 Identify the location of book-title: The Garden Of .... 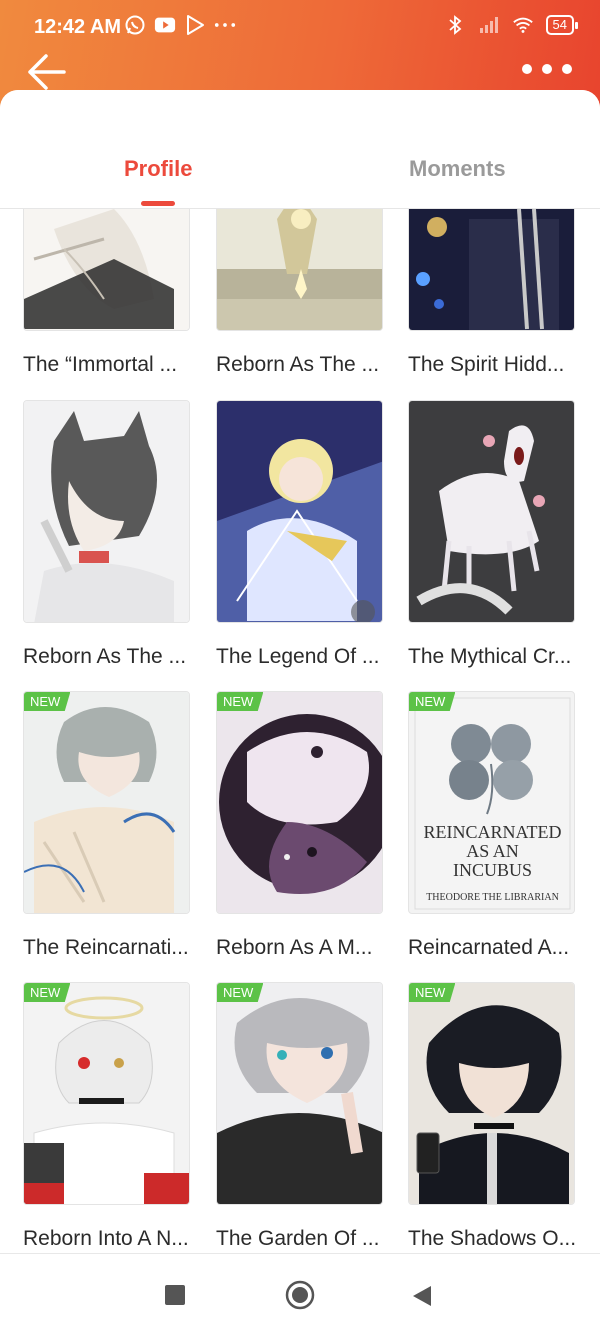
(297, 1239).